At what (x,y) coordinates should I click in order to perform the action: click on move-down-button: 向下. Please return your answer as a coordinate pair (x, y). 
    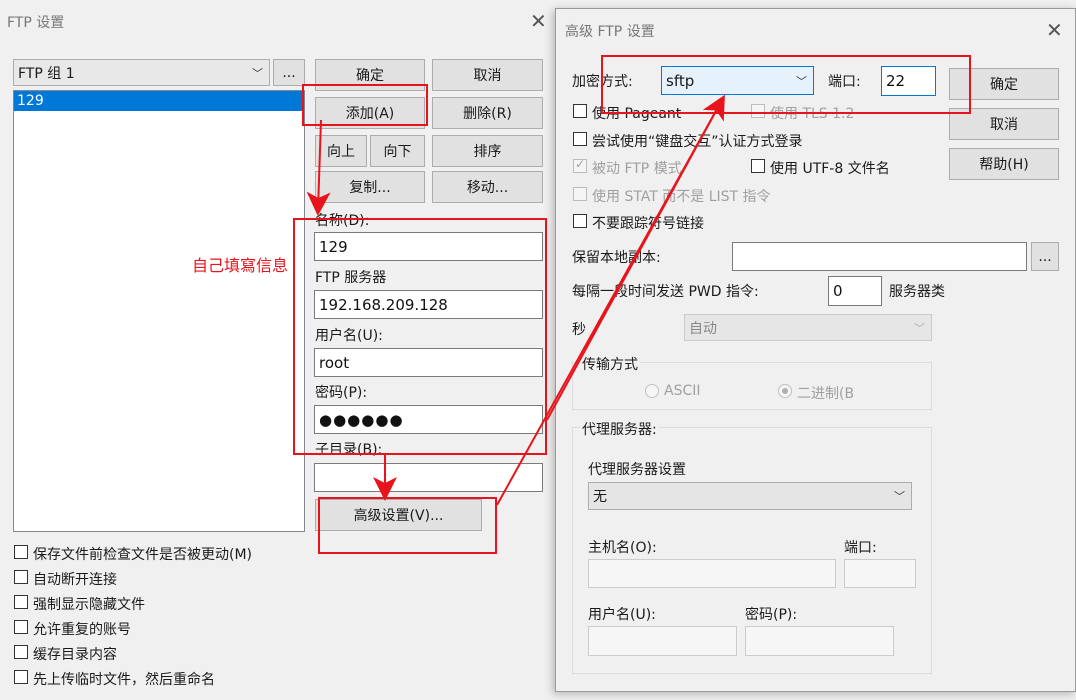
    Looking at the image, I should click on (397, 151).